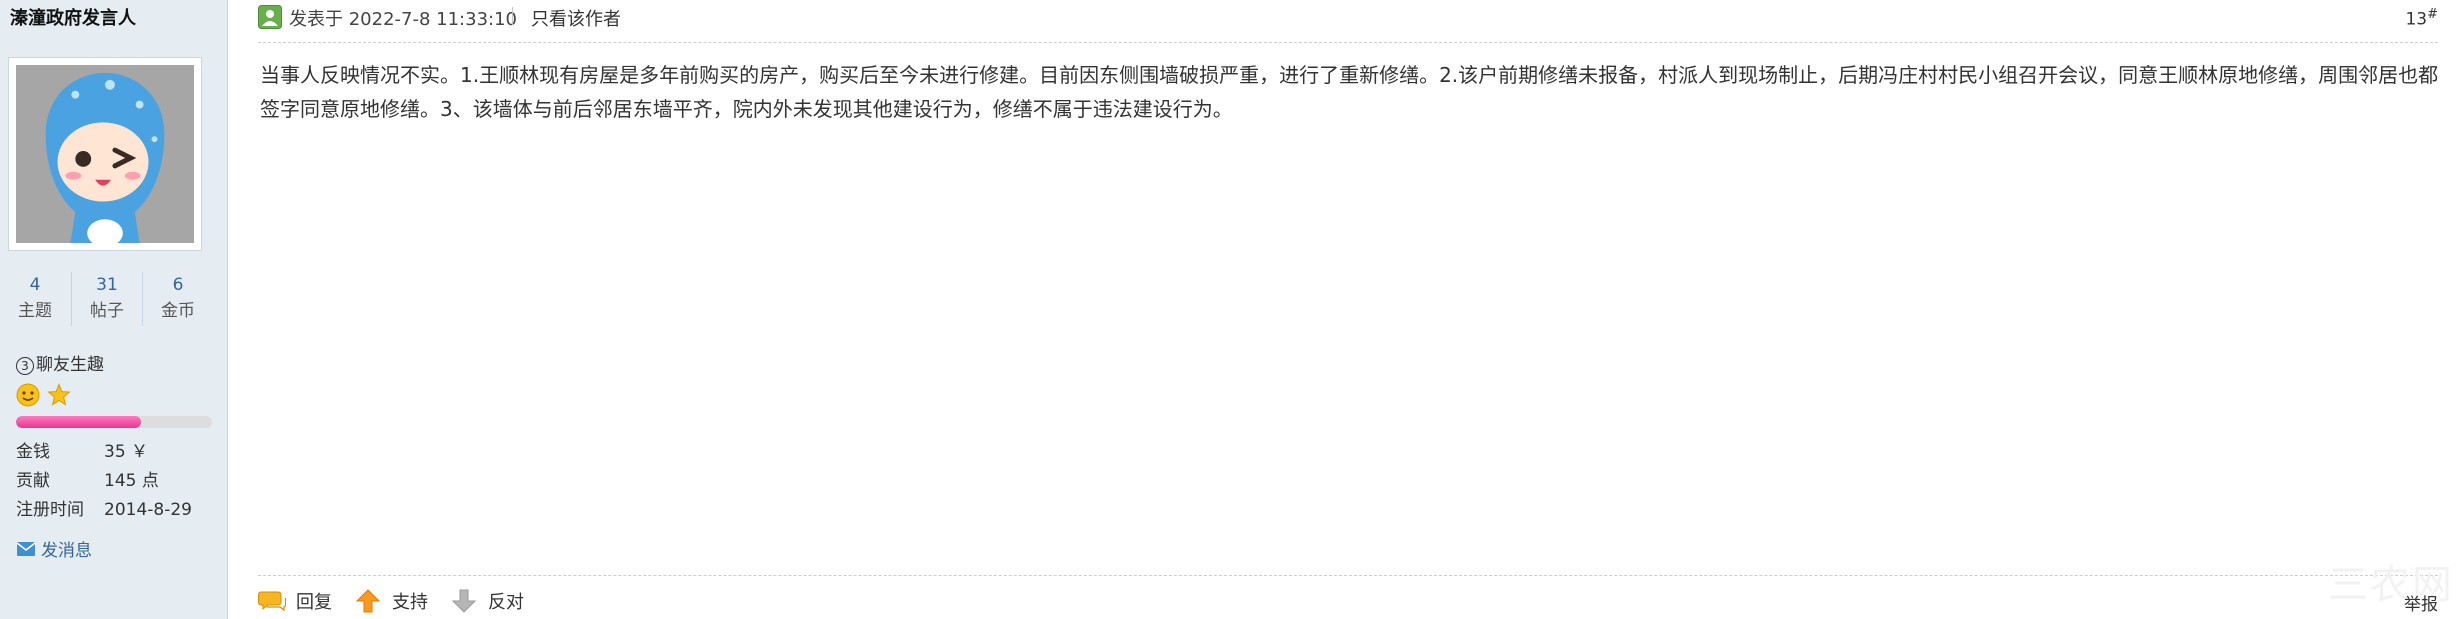 The height and width of the screenshot is (619, 2463). Describe the element at coordinates (410, 601) in the screenshot. I see `support-label: 支持` at that location.